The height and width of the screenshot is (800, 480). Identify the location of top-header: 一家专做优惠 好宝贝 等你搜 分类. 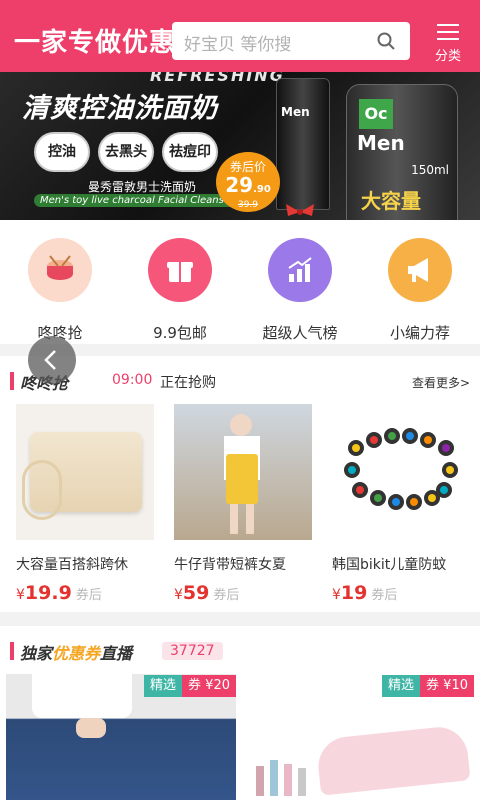
(240, 36).